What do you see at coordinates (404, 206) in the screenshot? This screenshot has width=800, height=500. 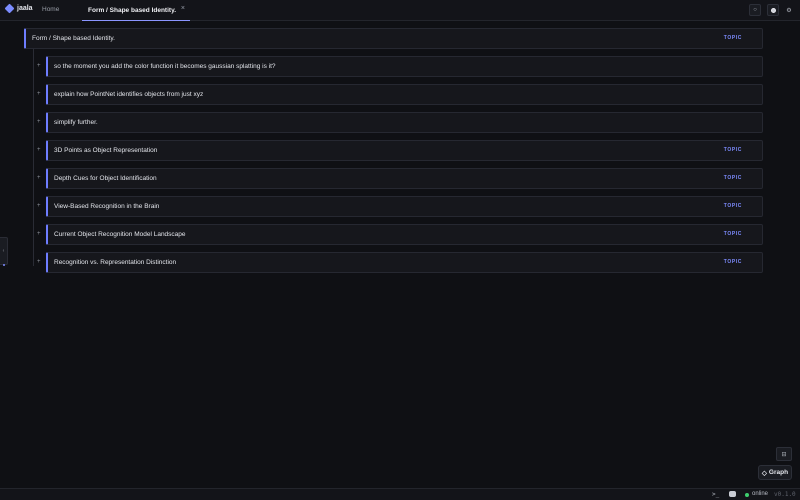 I see `child-card: View-Based Recognition in the Brain TOPIC` at bounding box center [404, 206].